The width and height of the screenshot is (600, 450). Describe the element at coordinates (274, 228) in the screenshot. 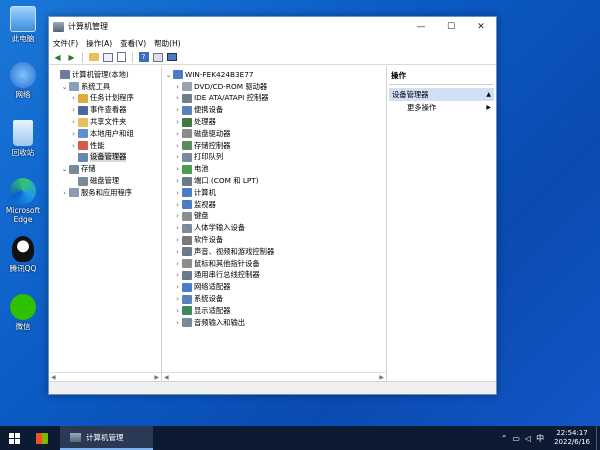

I see `device-category: › 人体学输入设备` at that location.